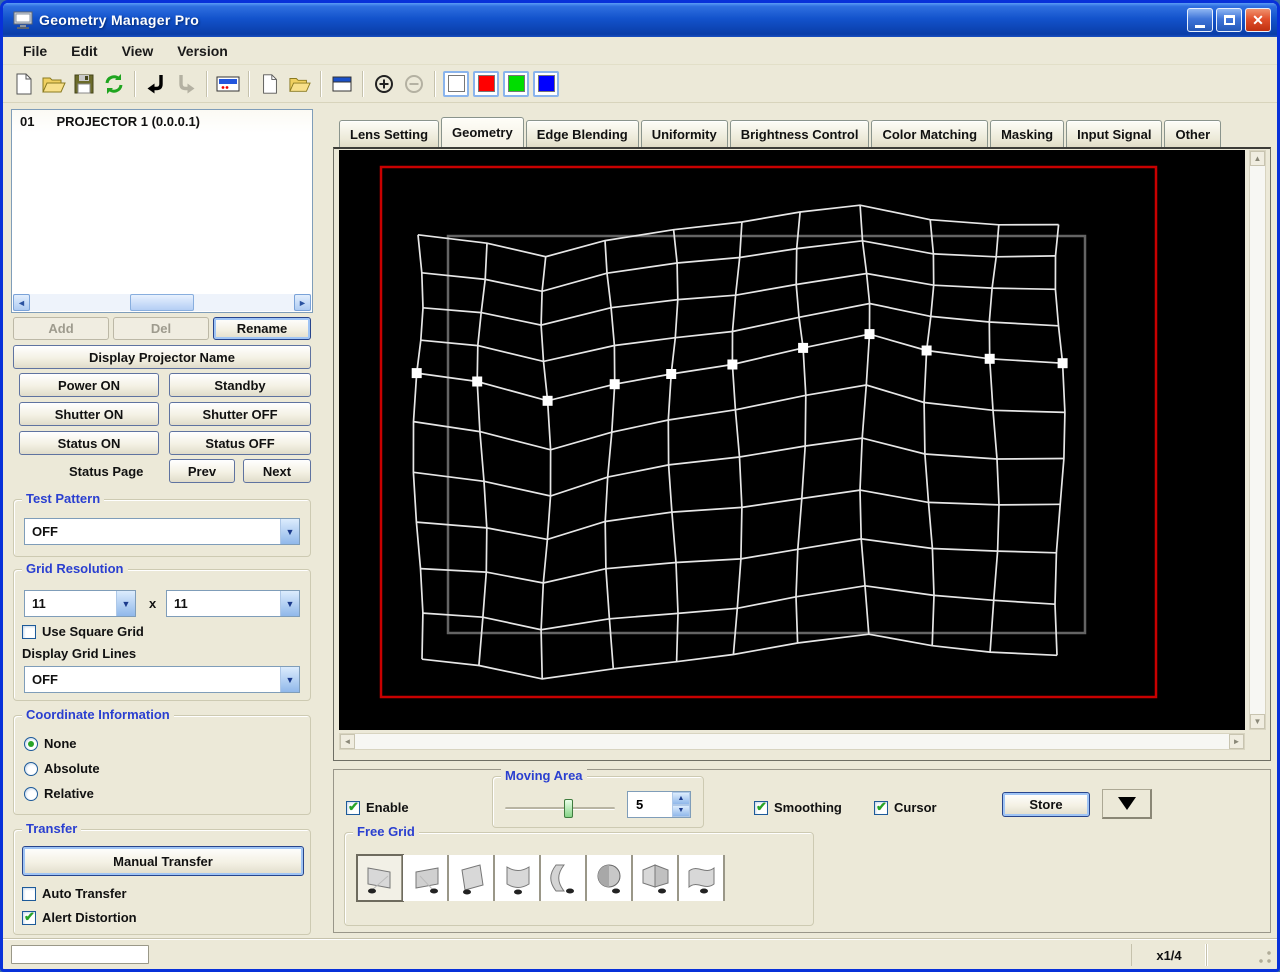 This screenshot has width=1280, height=972. Describe the element at coordinates (582, 133) in the screenshot. I see `tab-edge-blending: Edge Blending` at that location.